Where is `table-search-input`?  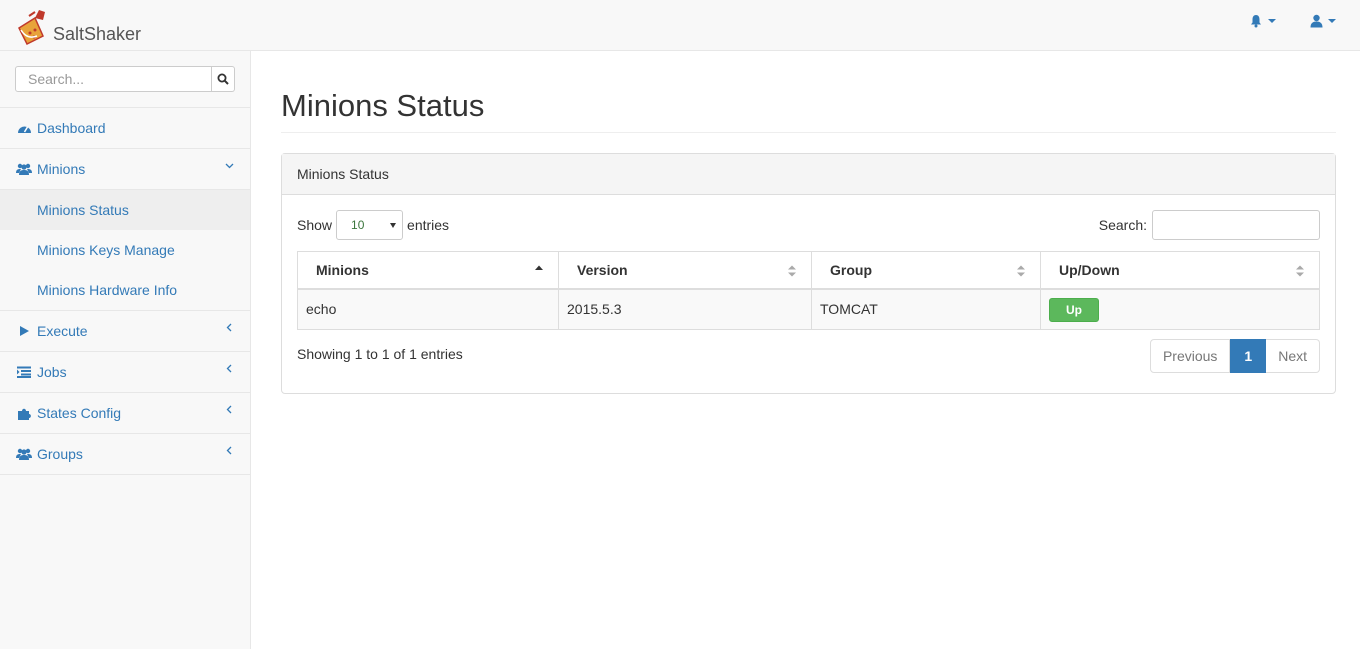 table-search-input is located at coordinates (1236, 225).